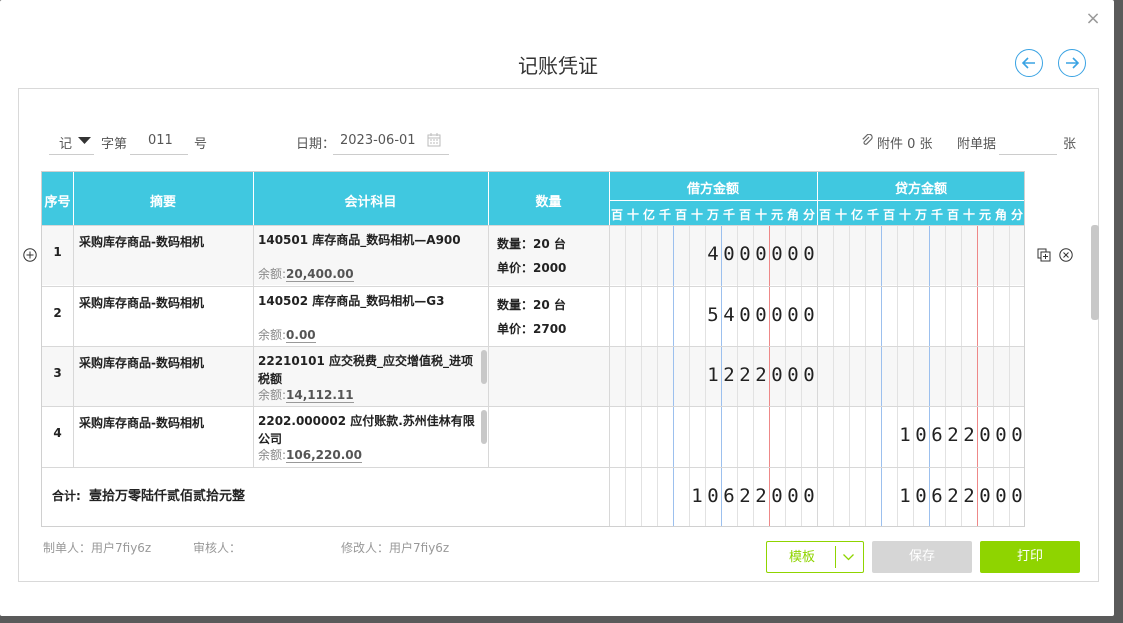 The height and width of the screenshot is (623, 1123). What do you see at coordinates (1093, 19) in the screenshot?
I see `close-icon: ×` at bounding box center [1093, 19].